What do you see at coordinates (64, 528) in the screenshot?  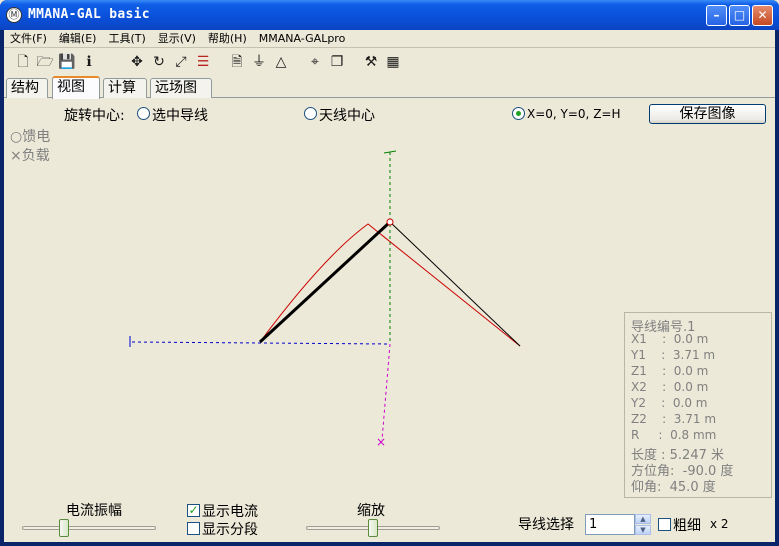 I see `current-amplitude-slider` at bounding box center [64, 528].